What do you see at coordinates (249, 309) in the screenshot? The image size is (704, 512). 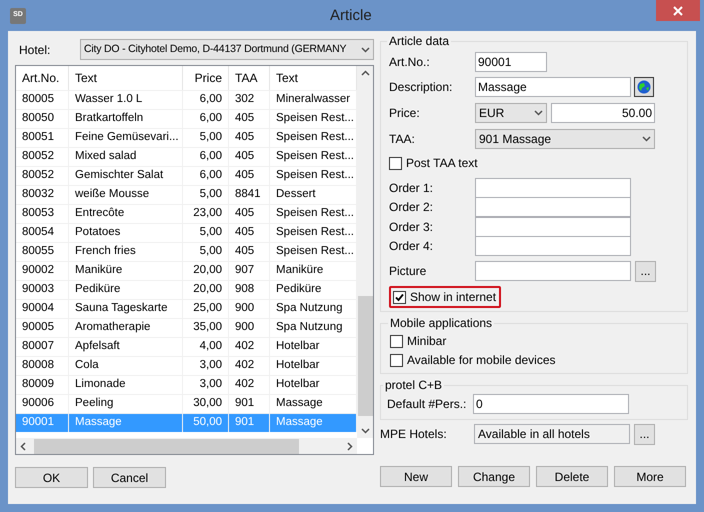 I see `table-cell: 900` at bounding box center [249, 309].